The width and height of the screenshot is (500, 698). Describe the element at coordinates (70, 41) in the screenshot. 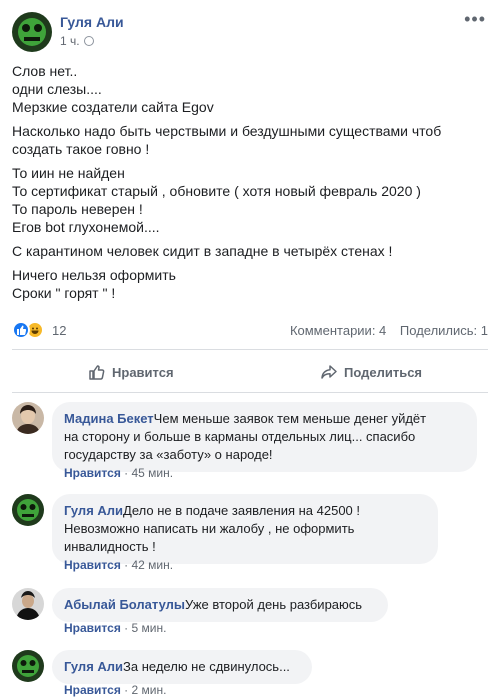

I see `post-time-text: 1 ч.` at that location.